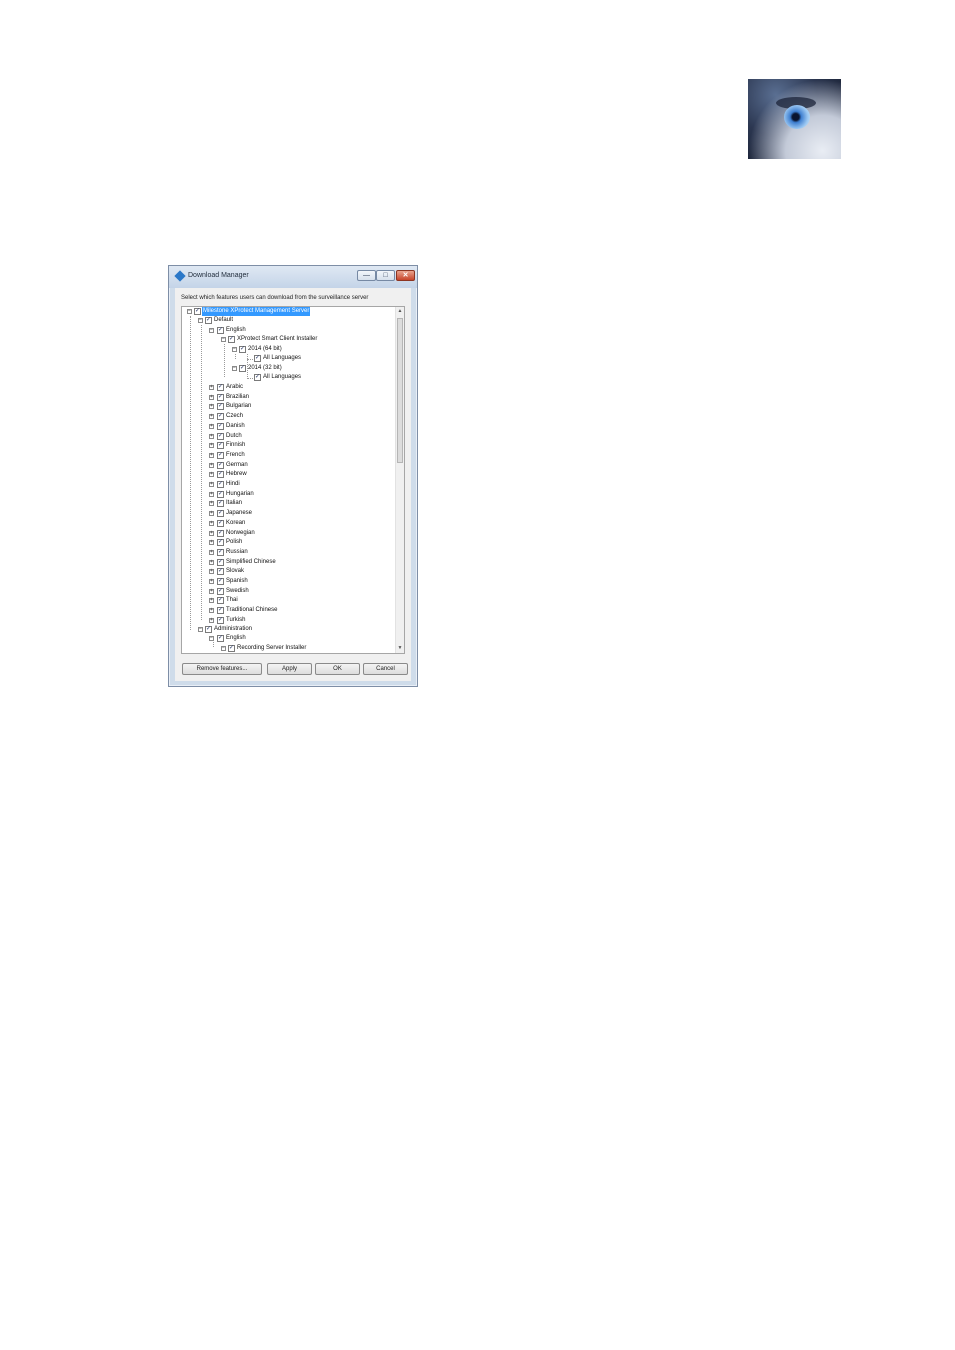 The image size is (955, 1350). What do you see at coordinates (287, 638) in the screenshot?
I see `tree-item-admin-english: − ✓ English` at bounding box center [287, 638].